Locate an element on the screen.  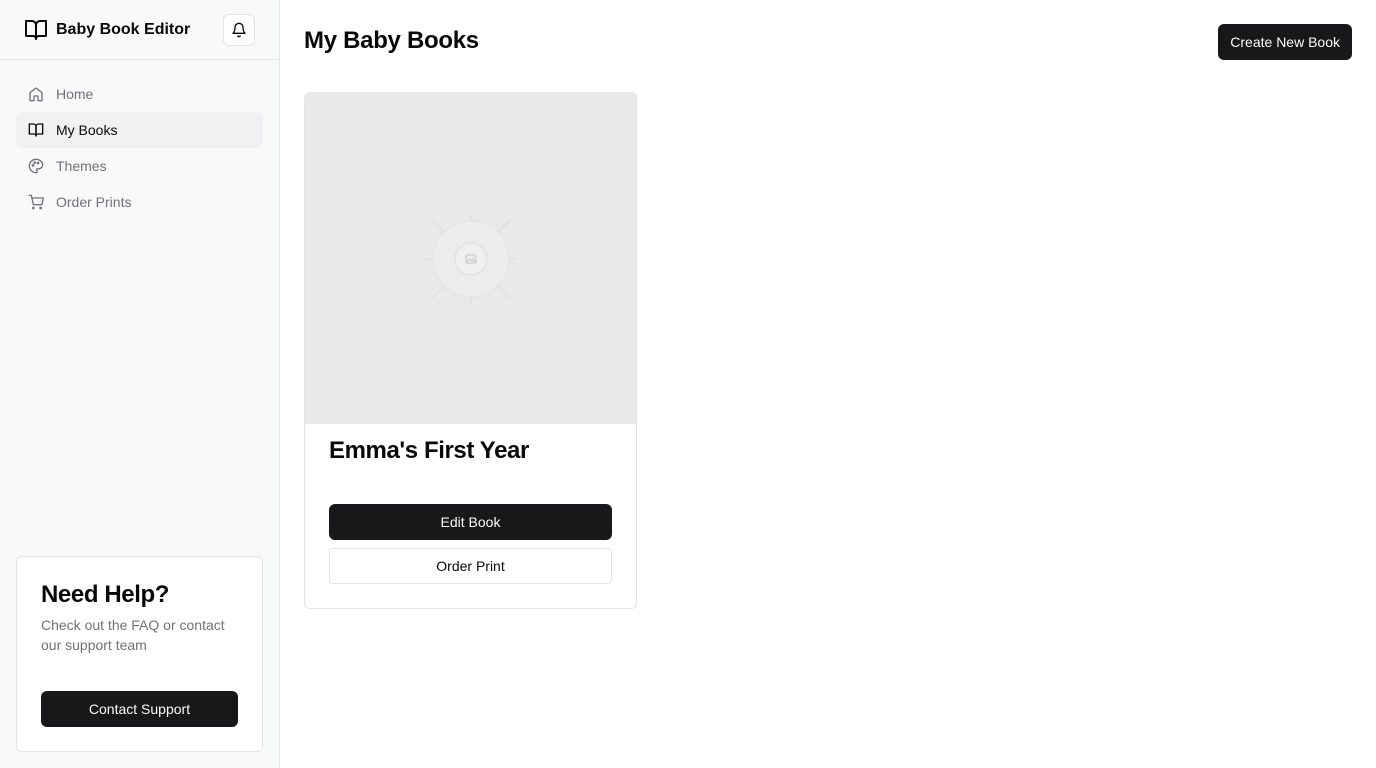
sidebar-item-label: Order Prints is located at coordinates (94, 202).